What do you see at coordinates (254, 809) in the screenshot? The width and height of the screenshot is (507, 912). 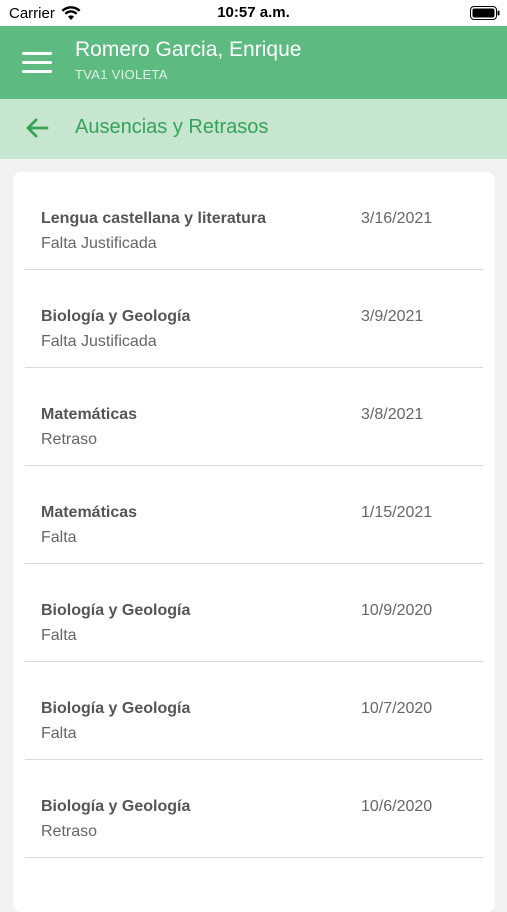 I see `list-item: Biología y Geología Retraso 10/6/2020` at bounding box center [254, 809].